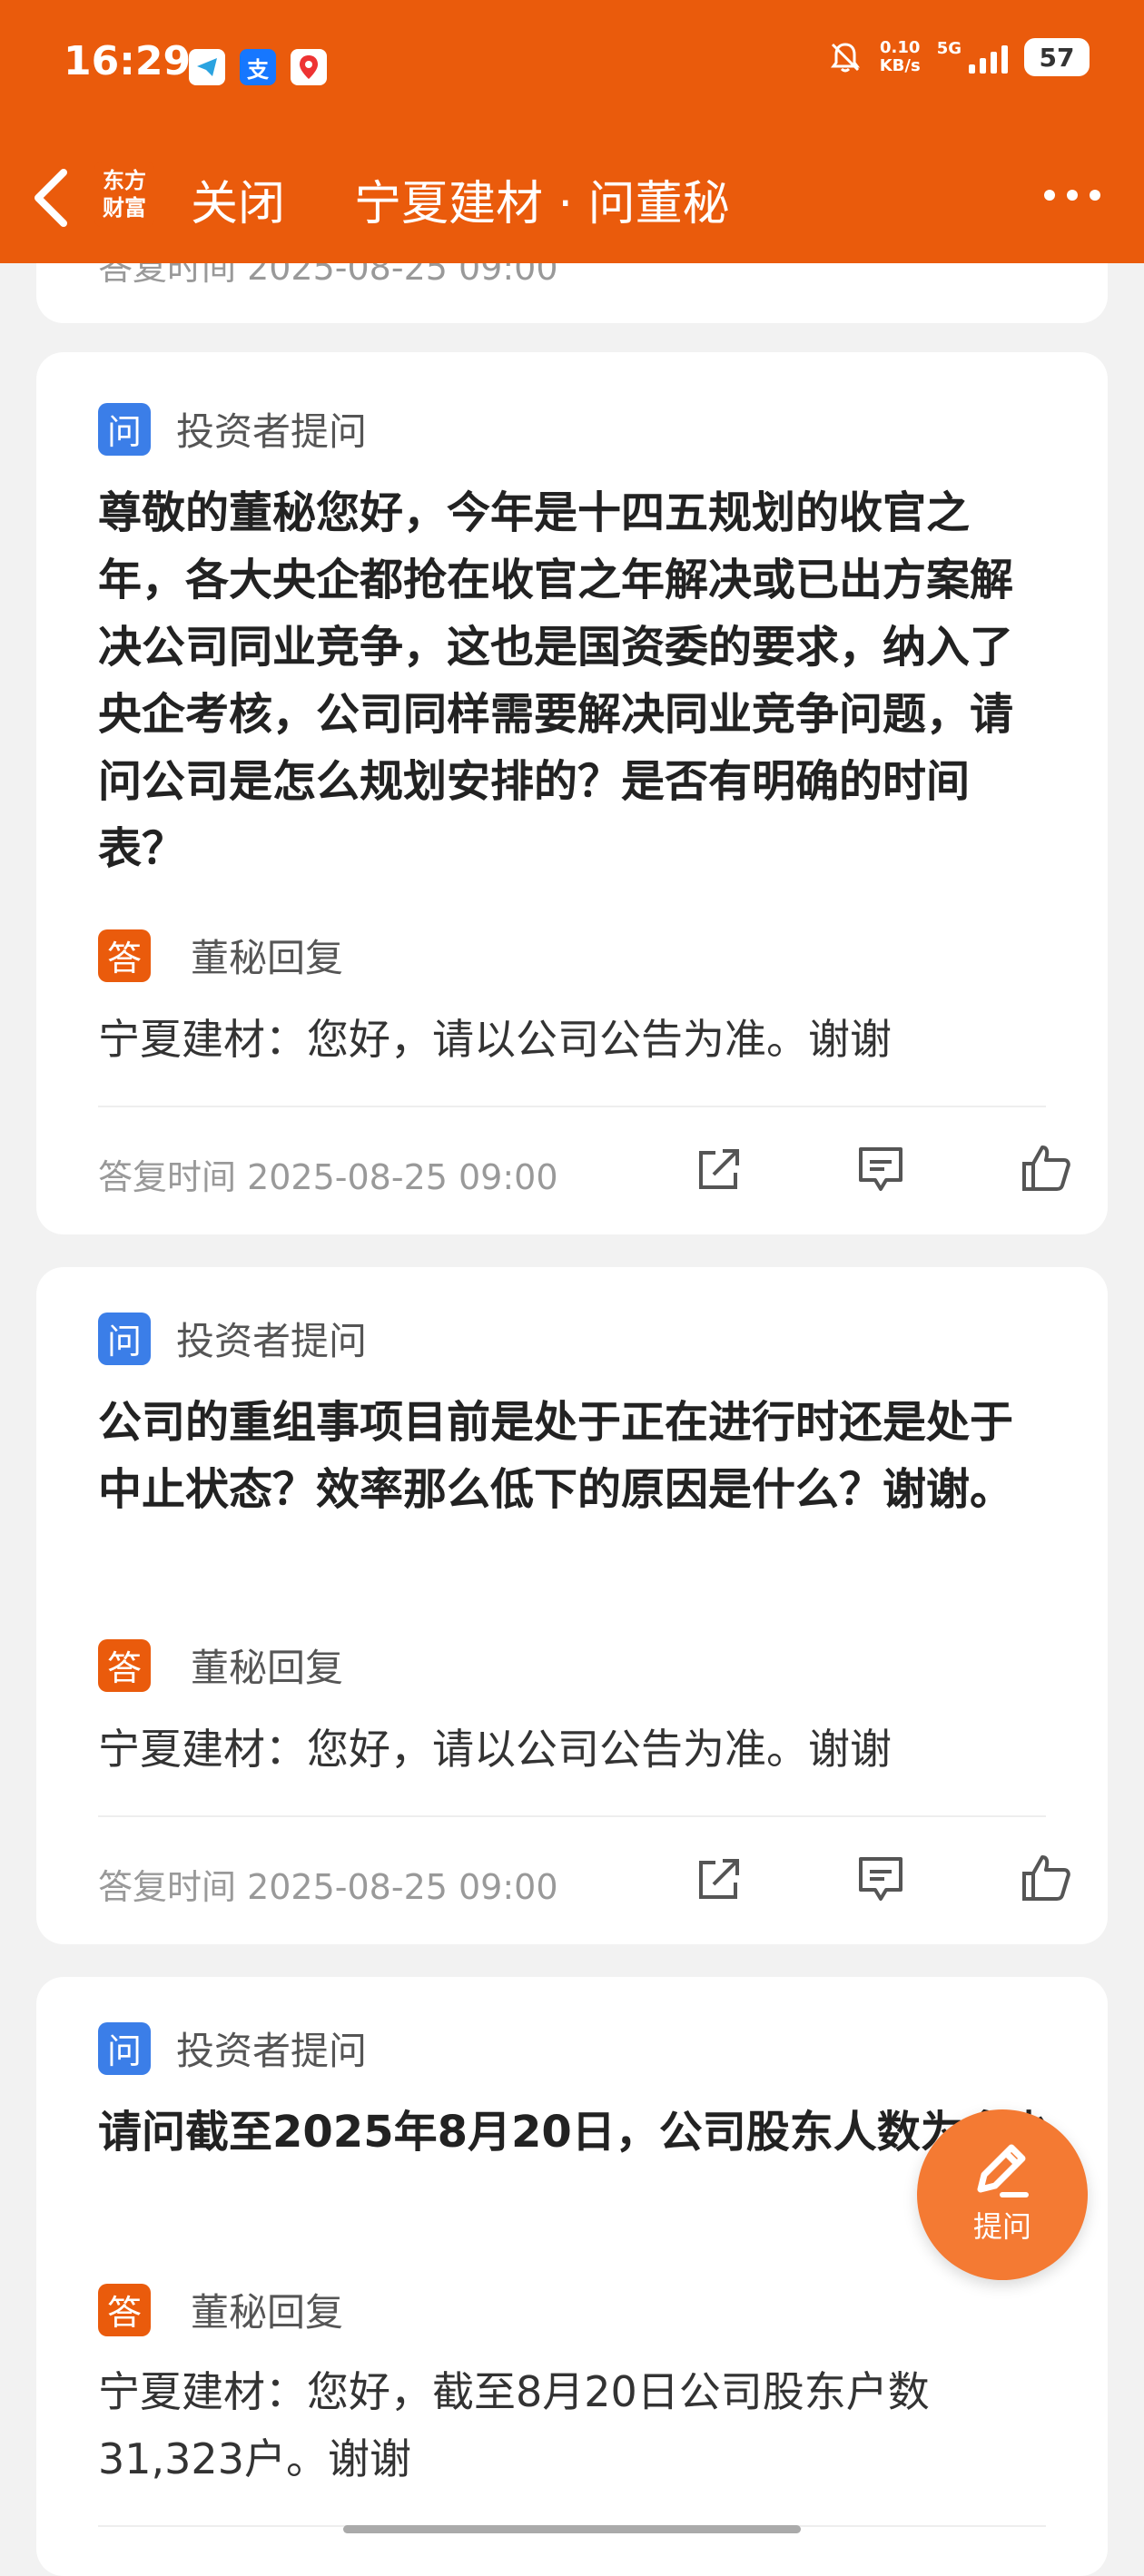 The height and width of the screenshot is (2576, 1144). Describe the element at coordinates (1003, 2170) in the screenshot. I see `pencil-icon` at that location.